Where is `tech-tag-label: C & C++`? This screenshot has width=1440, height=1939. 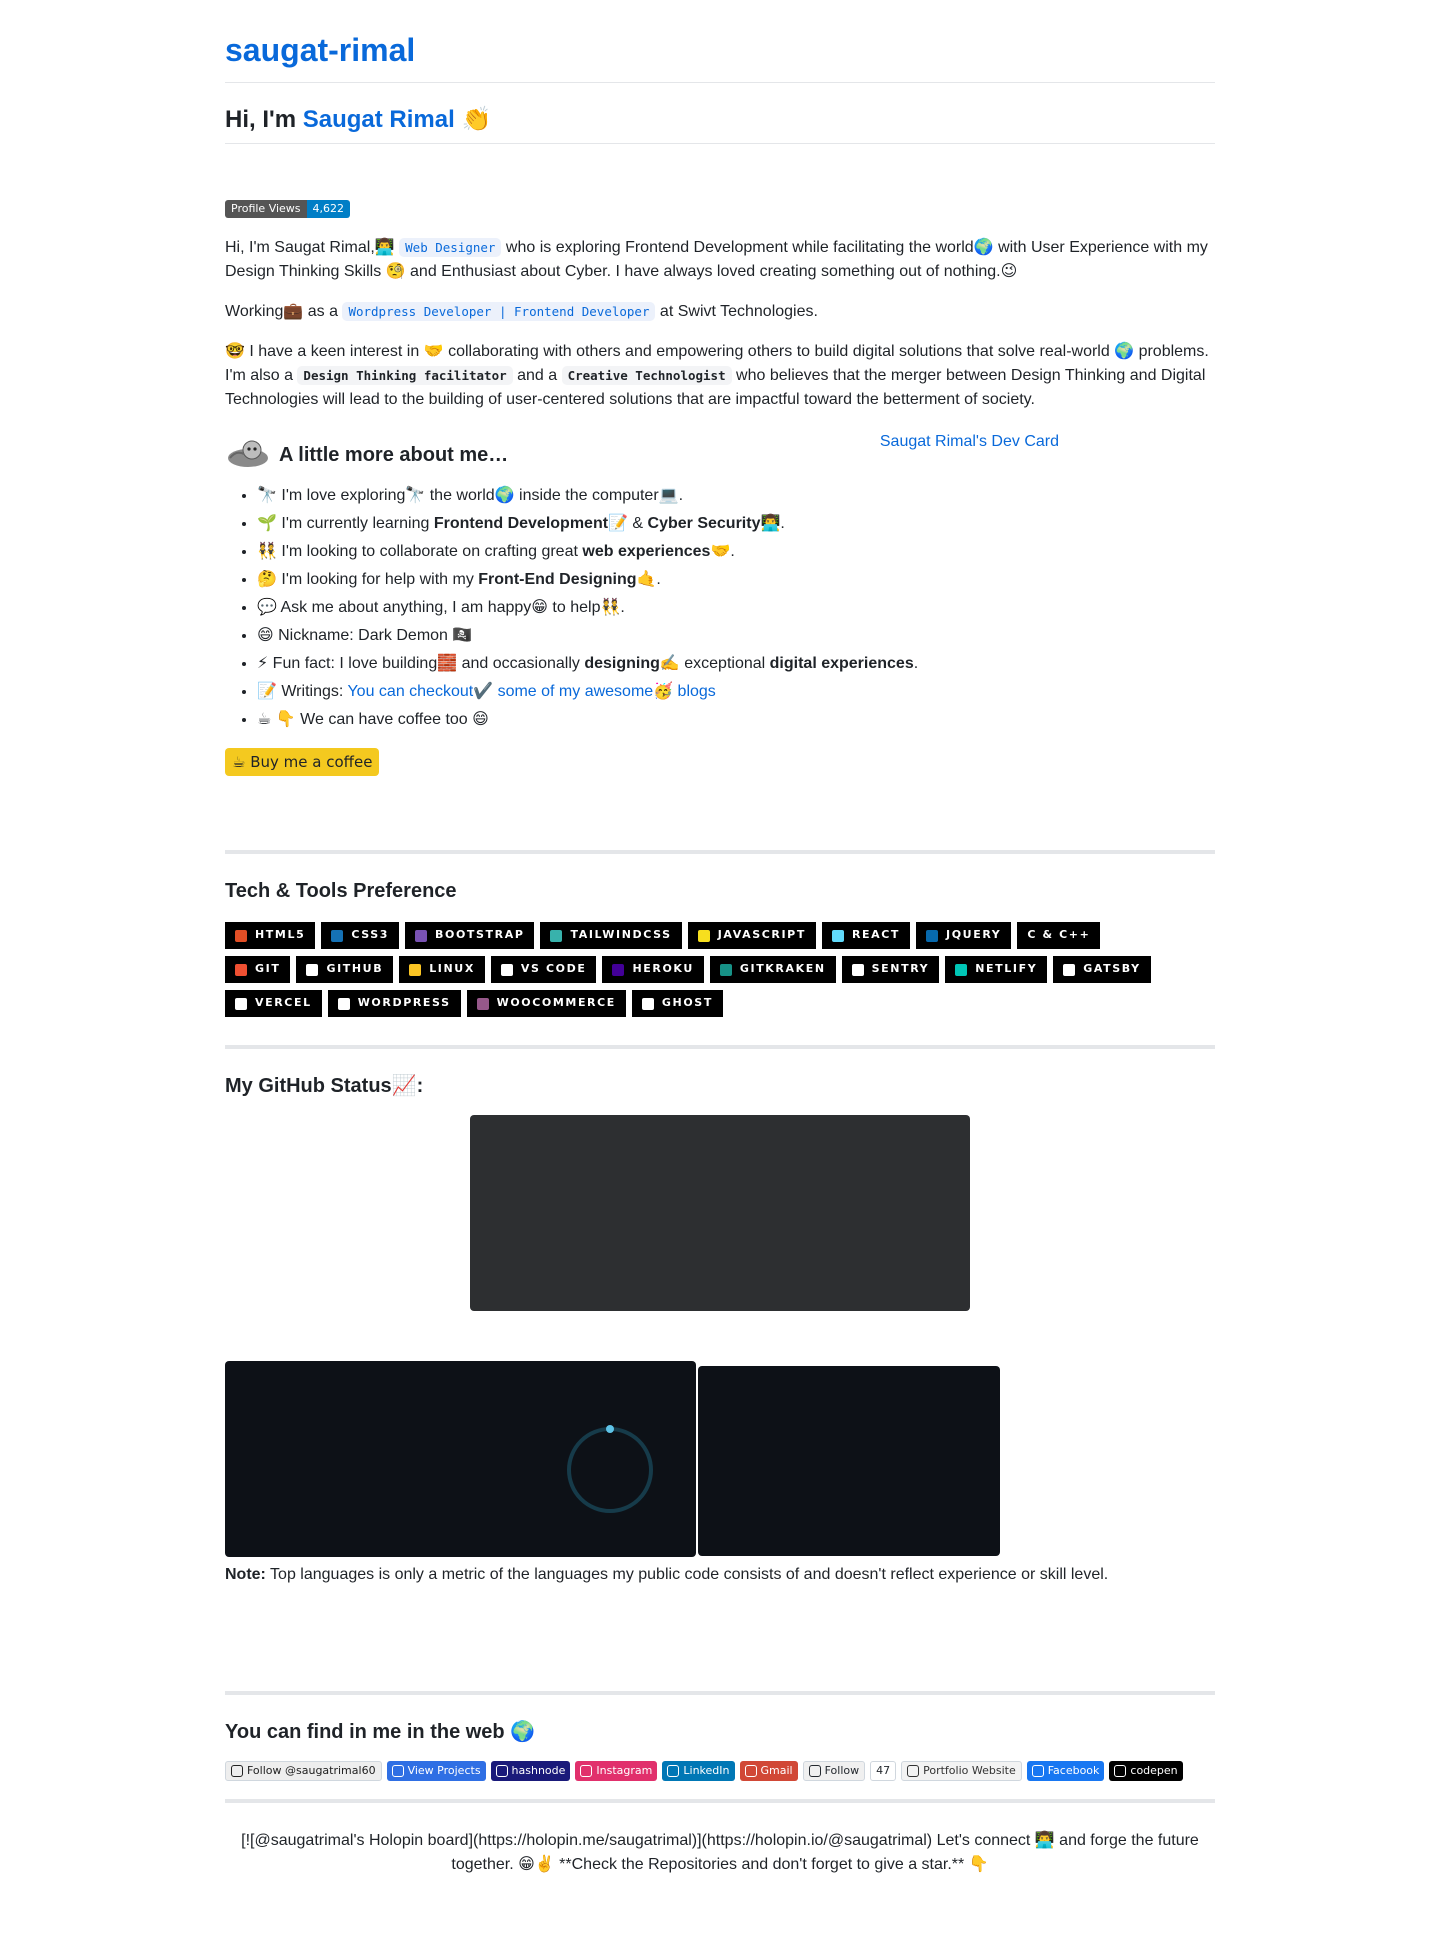 tech-tag-label: C & C++ is located at coordinates (1059, 935).